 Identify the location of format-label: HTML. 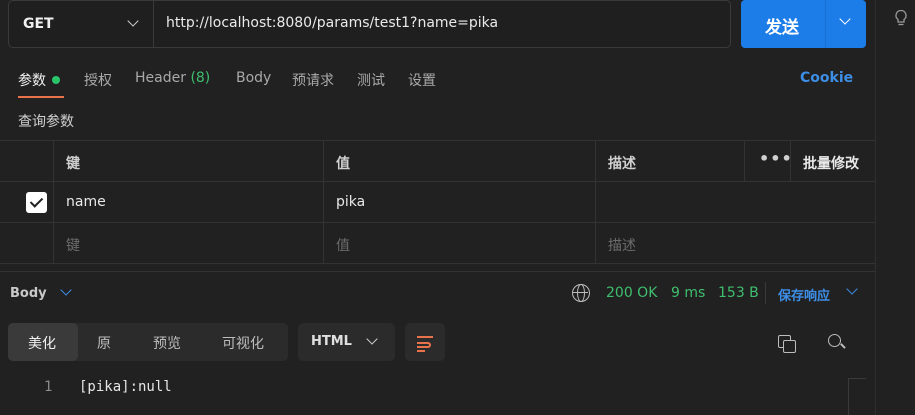
(331, 341).